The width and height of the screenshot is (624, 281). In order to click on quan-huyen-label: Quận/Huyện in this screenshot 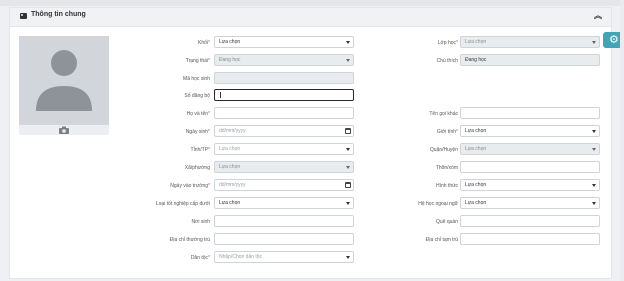, I will do `click(443, 150)`.